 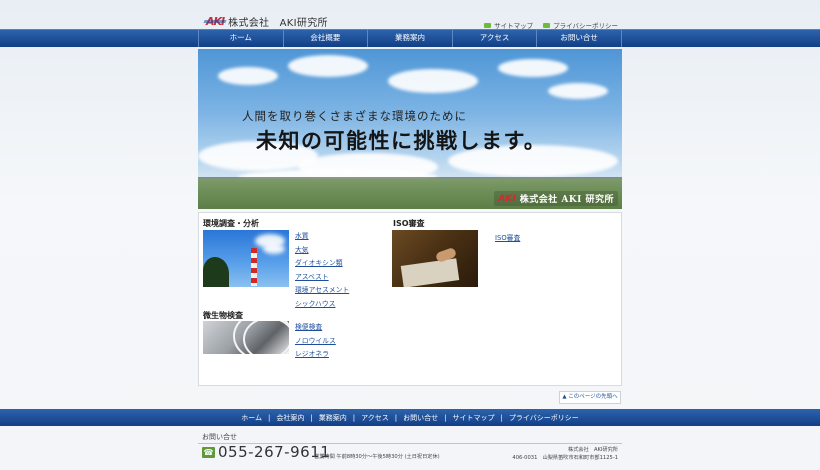 I want to click on paper, so click(x=430, y=272).